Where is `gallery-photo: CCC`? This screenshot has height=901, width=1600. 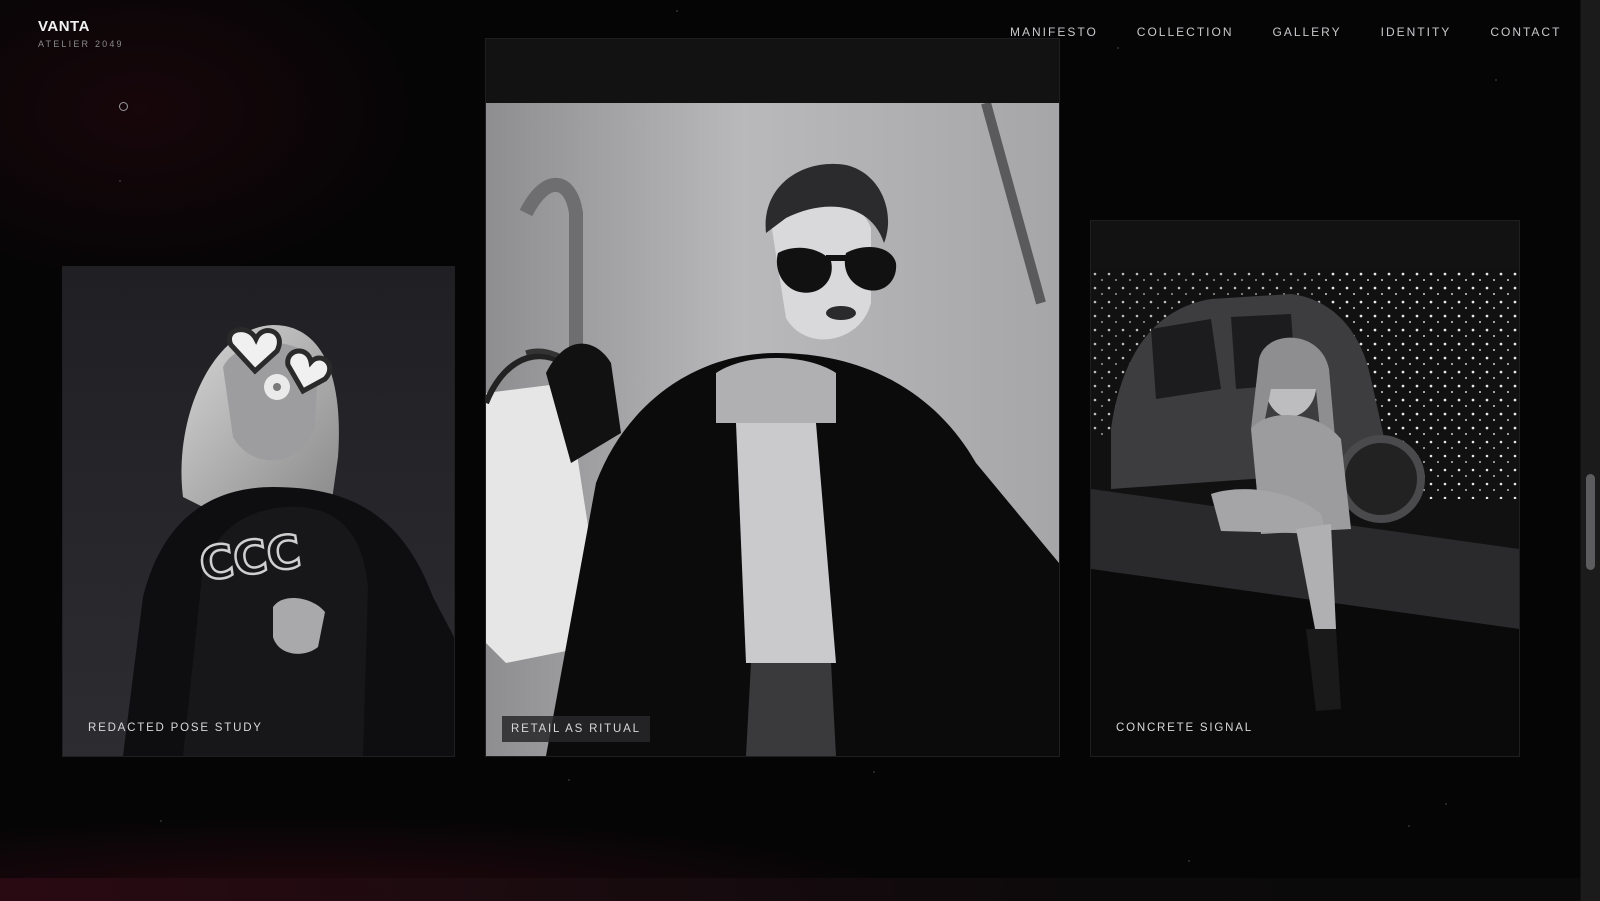 gallery-photo: CCC is located at coordinates (258, 511).